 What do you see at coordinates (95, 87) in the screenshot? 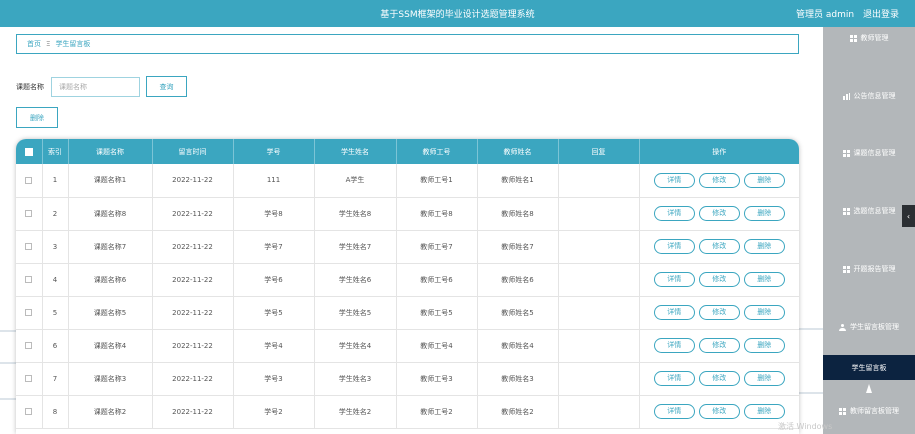
I see `search-input` at bounding box center [95, 87].